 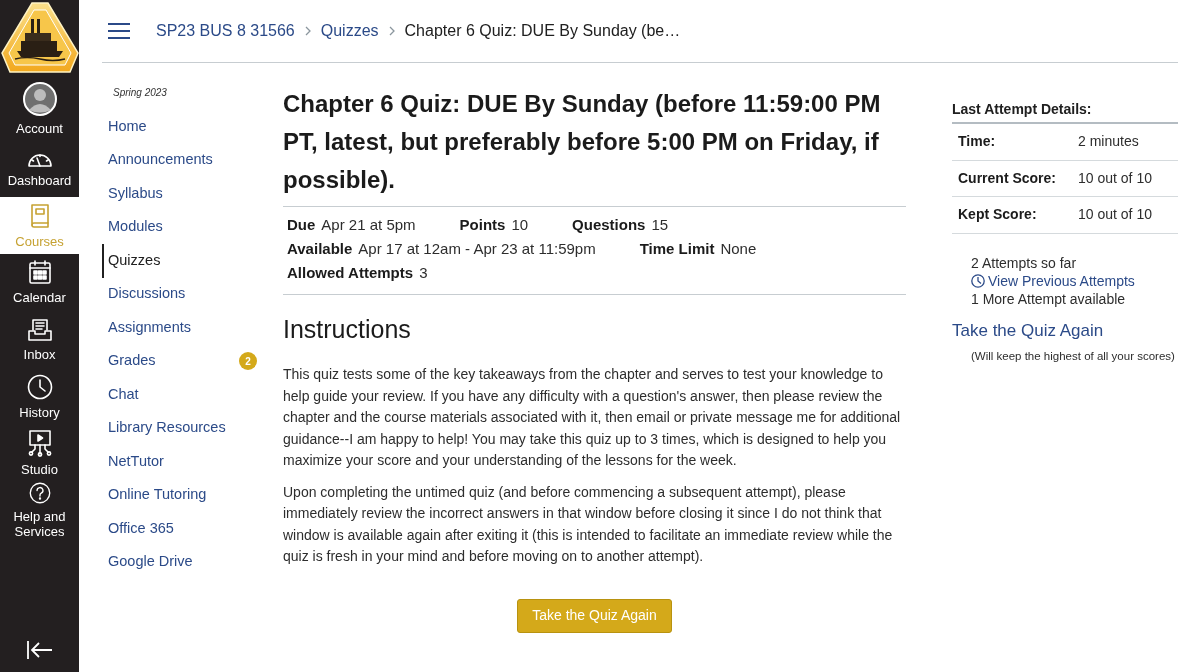 I want to click on nav-link: Inbox, so click(x=39, y=339).